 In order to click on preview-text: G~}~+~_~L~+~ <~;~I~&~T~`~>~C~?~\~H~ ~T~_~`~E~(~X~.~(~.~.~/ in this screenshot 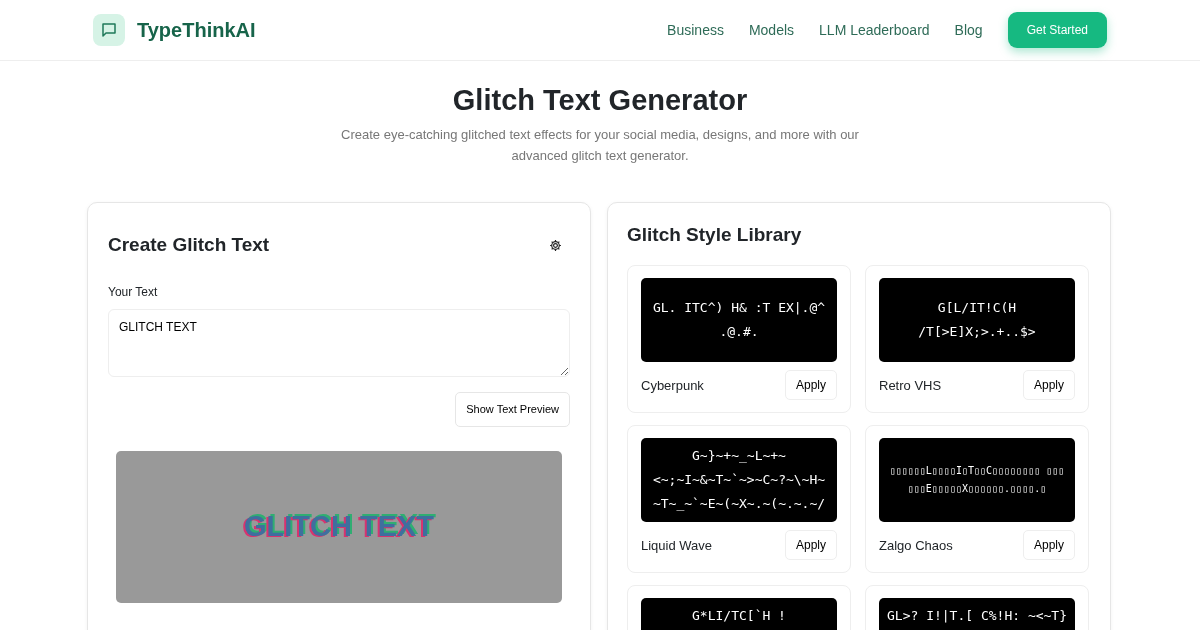, I will do `click(739, 480)`.